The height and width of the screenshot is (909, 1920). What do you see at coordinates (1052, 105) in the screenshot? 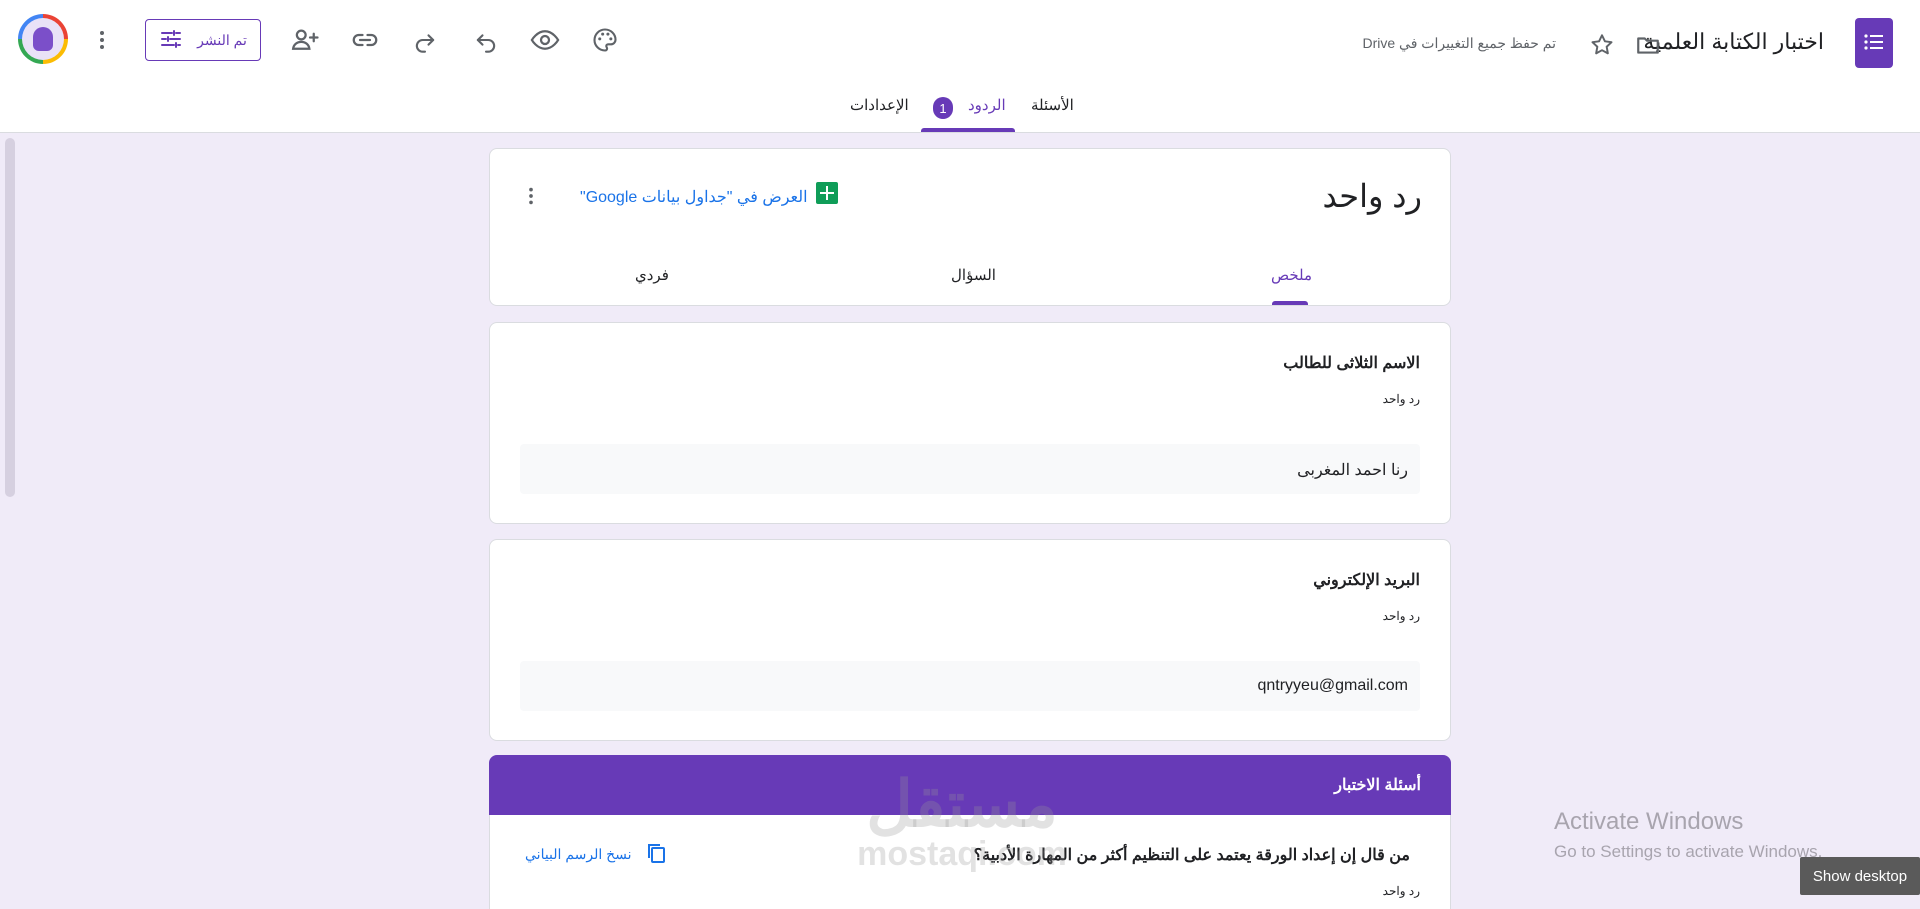
I see `tab-questions: الأسئلة` at bounding box center [1052, 105].